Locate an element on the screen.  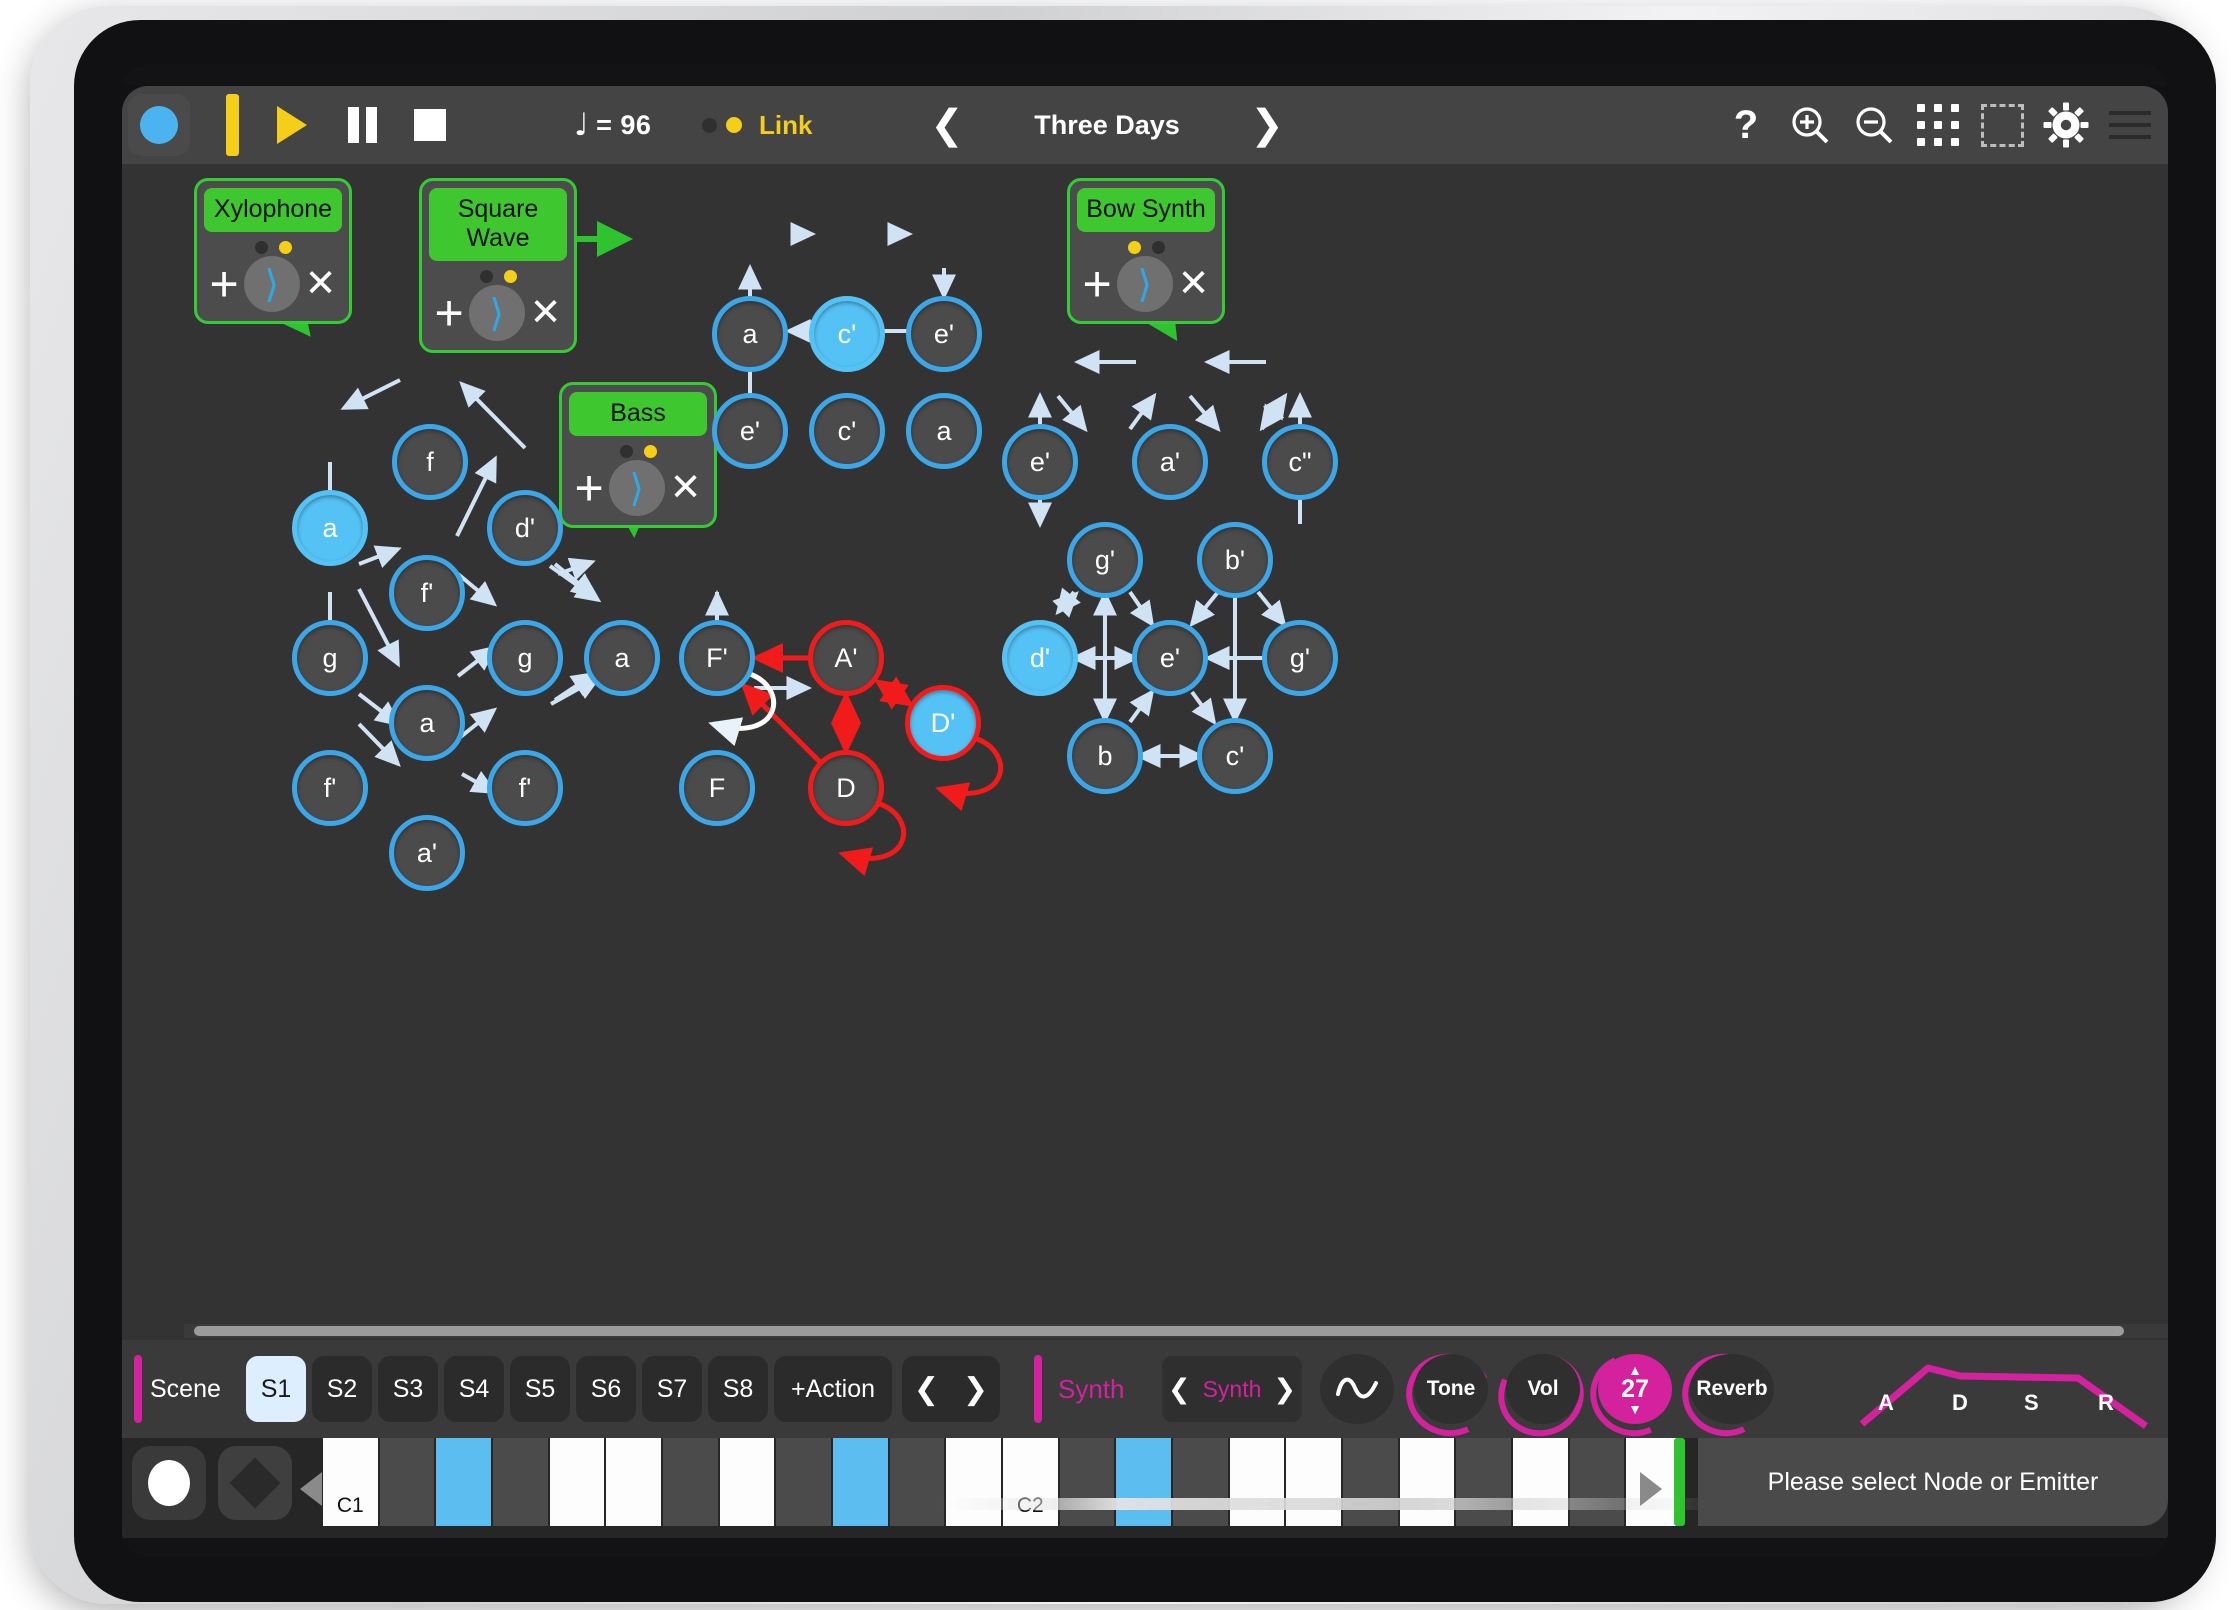
graph-node-s-cp1: c' is located at coordinates (847, 334).